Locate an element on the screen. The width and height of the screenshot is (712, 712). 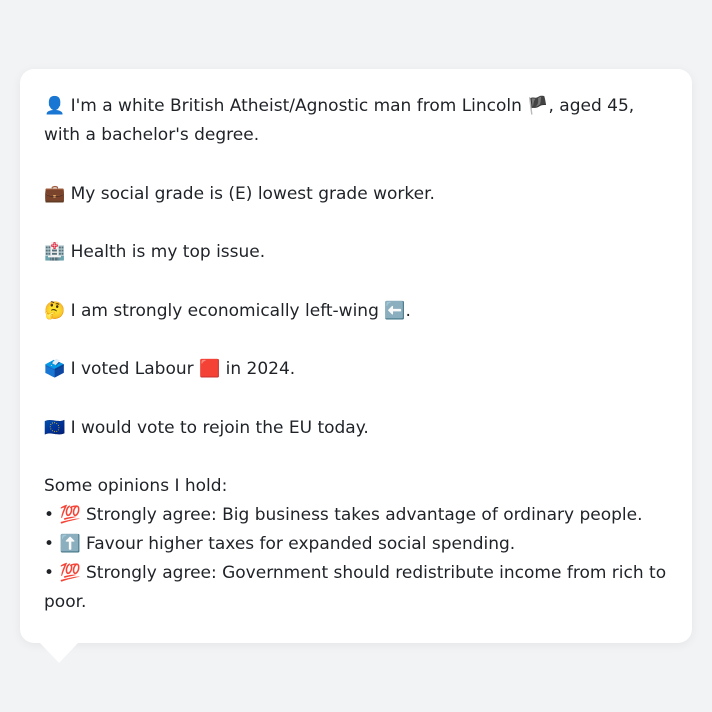
opinions-heading: Some opinions I hold: is located at coordinates (136, 486).